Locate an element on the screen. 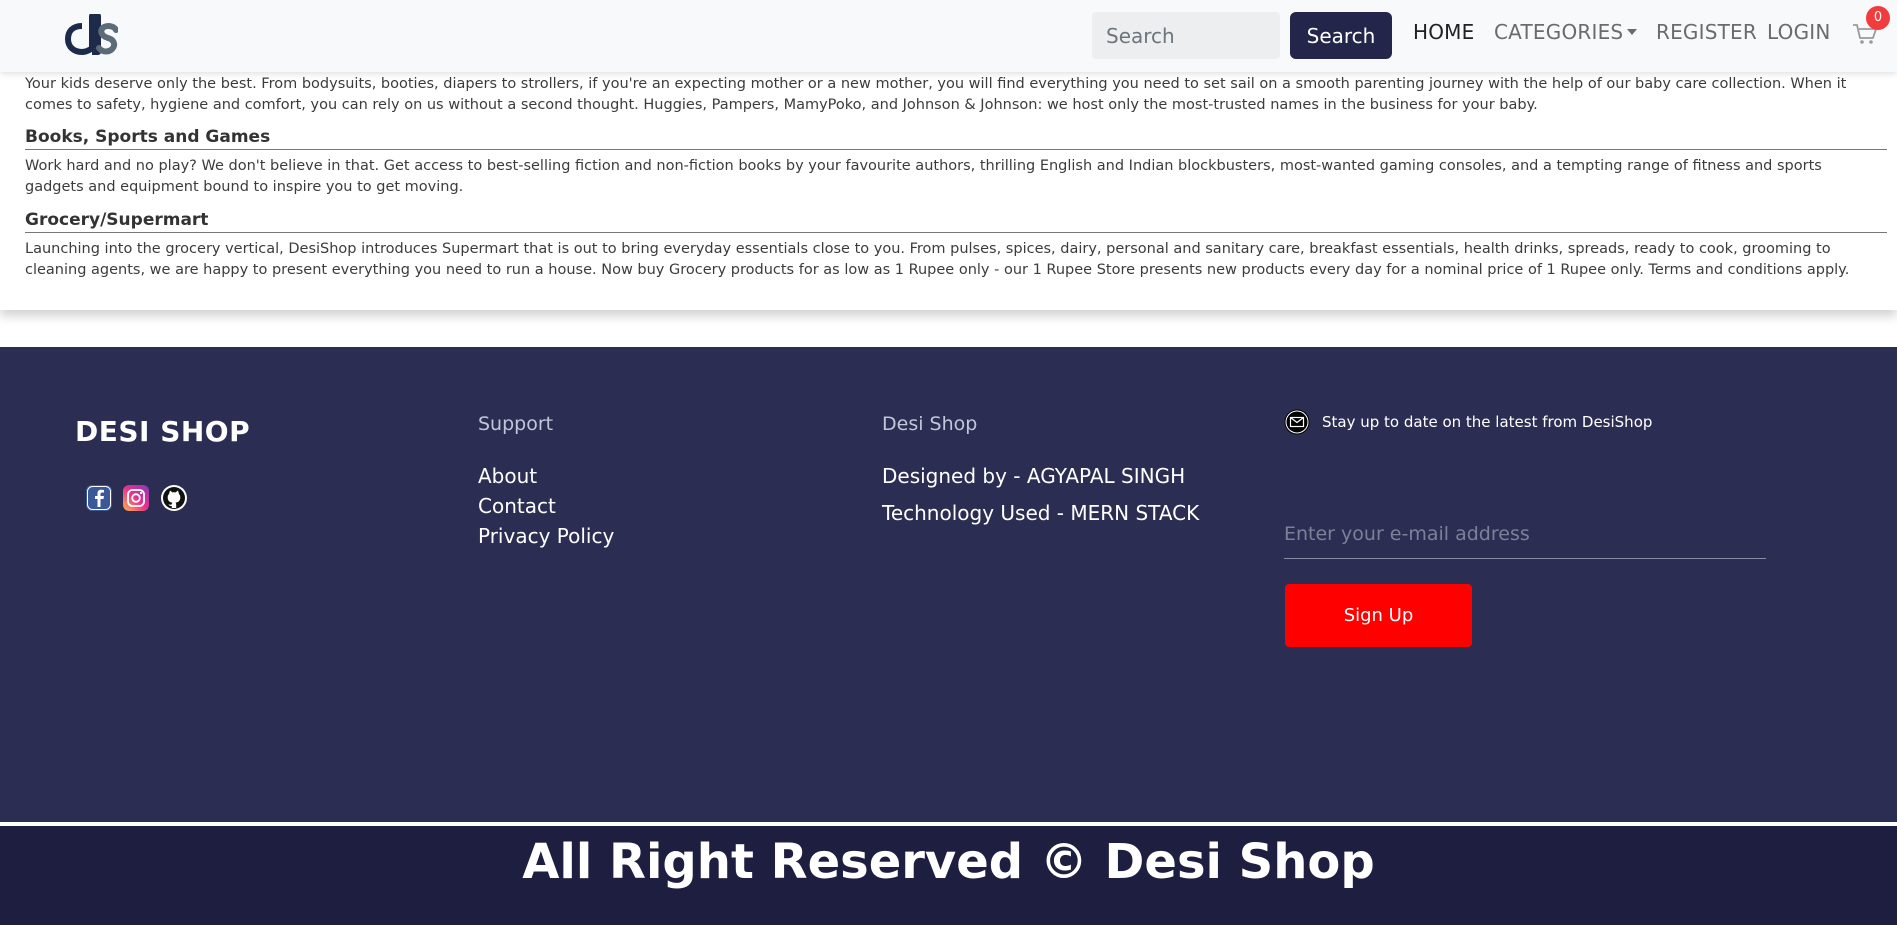 The width and height of the screenshot is (1897, 925). desi-shop-title: Desi Shop is located at coordinates (930, 424).